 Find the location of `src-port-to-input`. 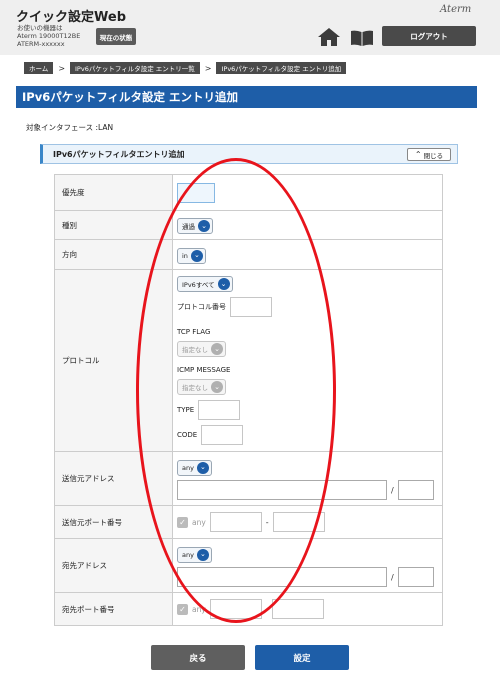

src-port-to-input is located at coordinates (298, 522).